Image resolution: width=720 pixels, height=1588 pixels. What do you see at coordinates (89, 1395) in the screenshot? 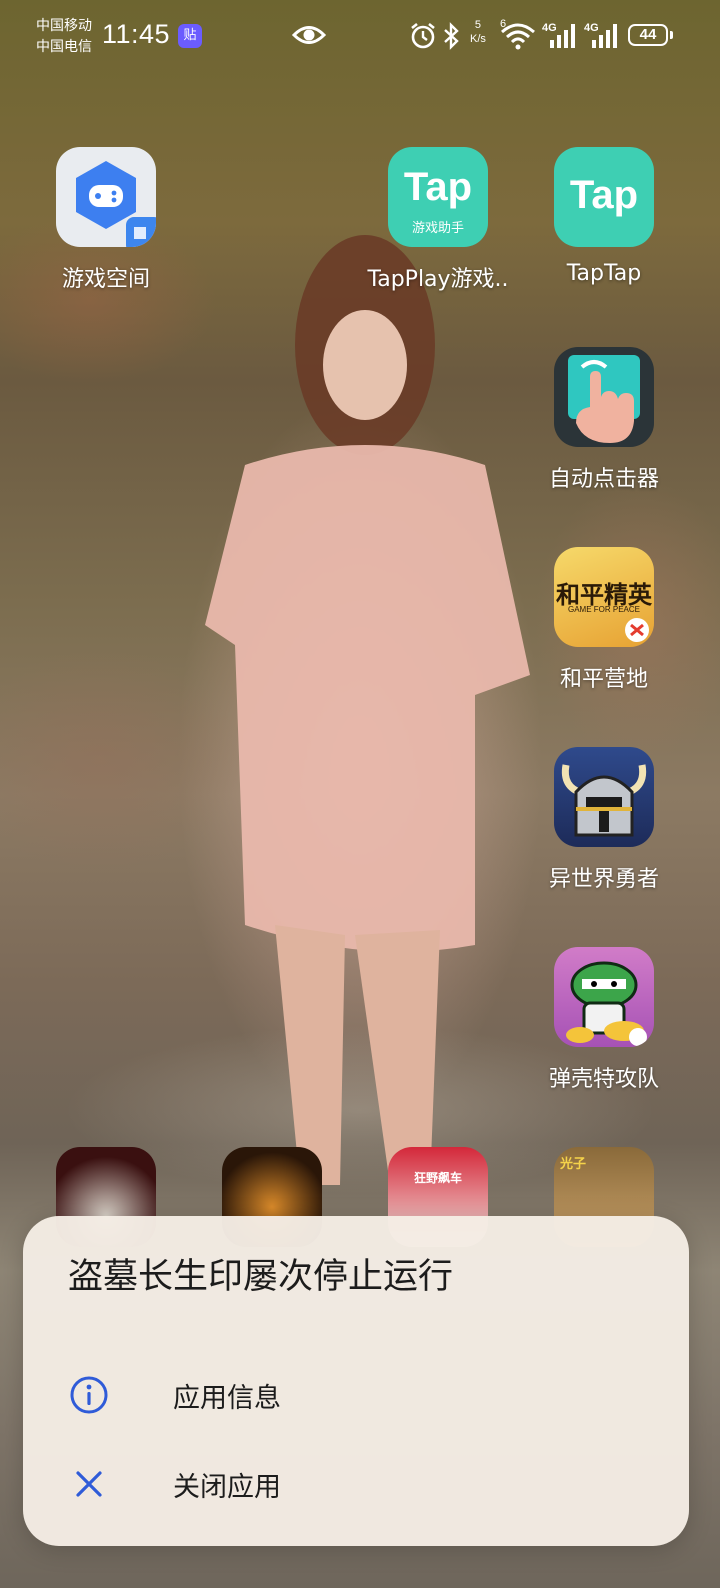
I see `info-icon` at bounding box center [89, 1395].